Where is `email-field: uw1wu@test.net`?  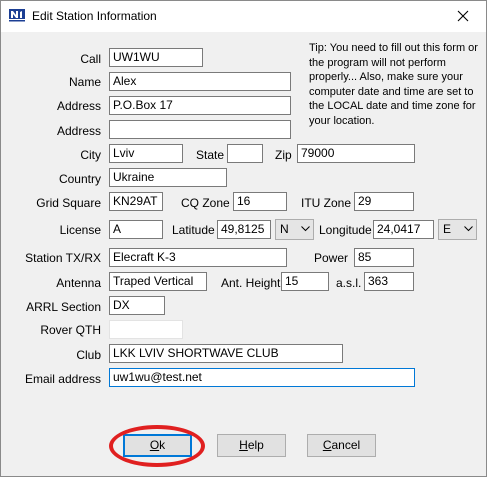 email-field: uw1wu@test.net is located at coordinates (262, 377).